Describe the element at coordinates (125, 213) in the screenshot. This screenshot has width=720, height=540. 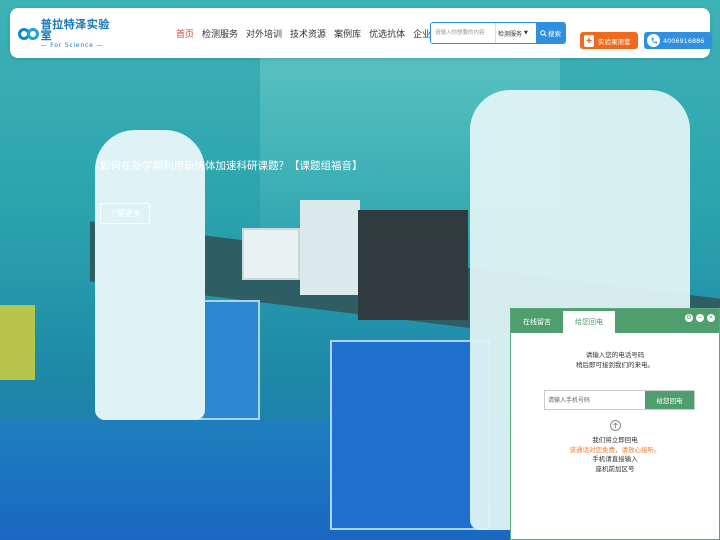
I see `learn-more-button: 了解更多` at that location.